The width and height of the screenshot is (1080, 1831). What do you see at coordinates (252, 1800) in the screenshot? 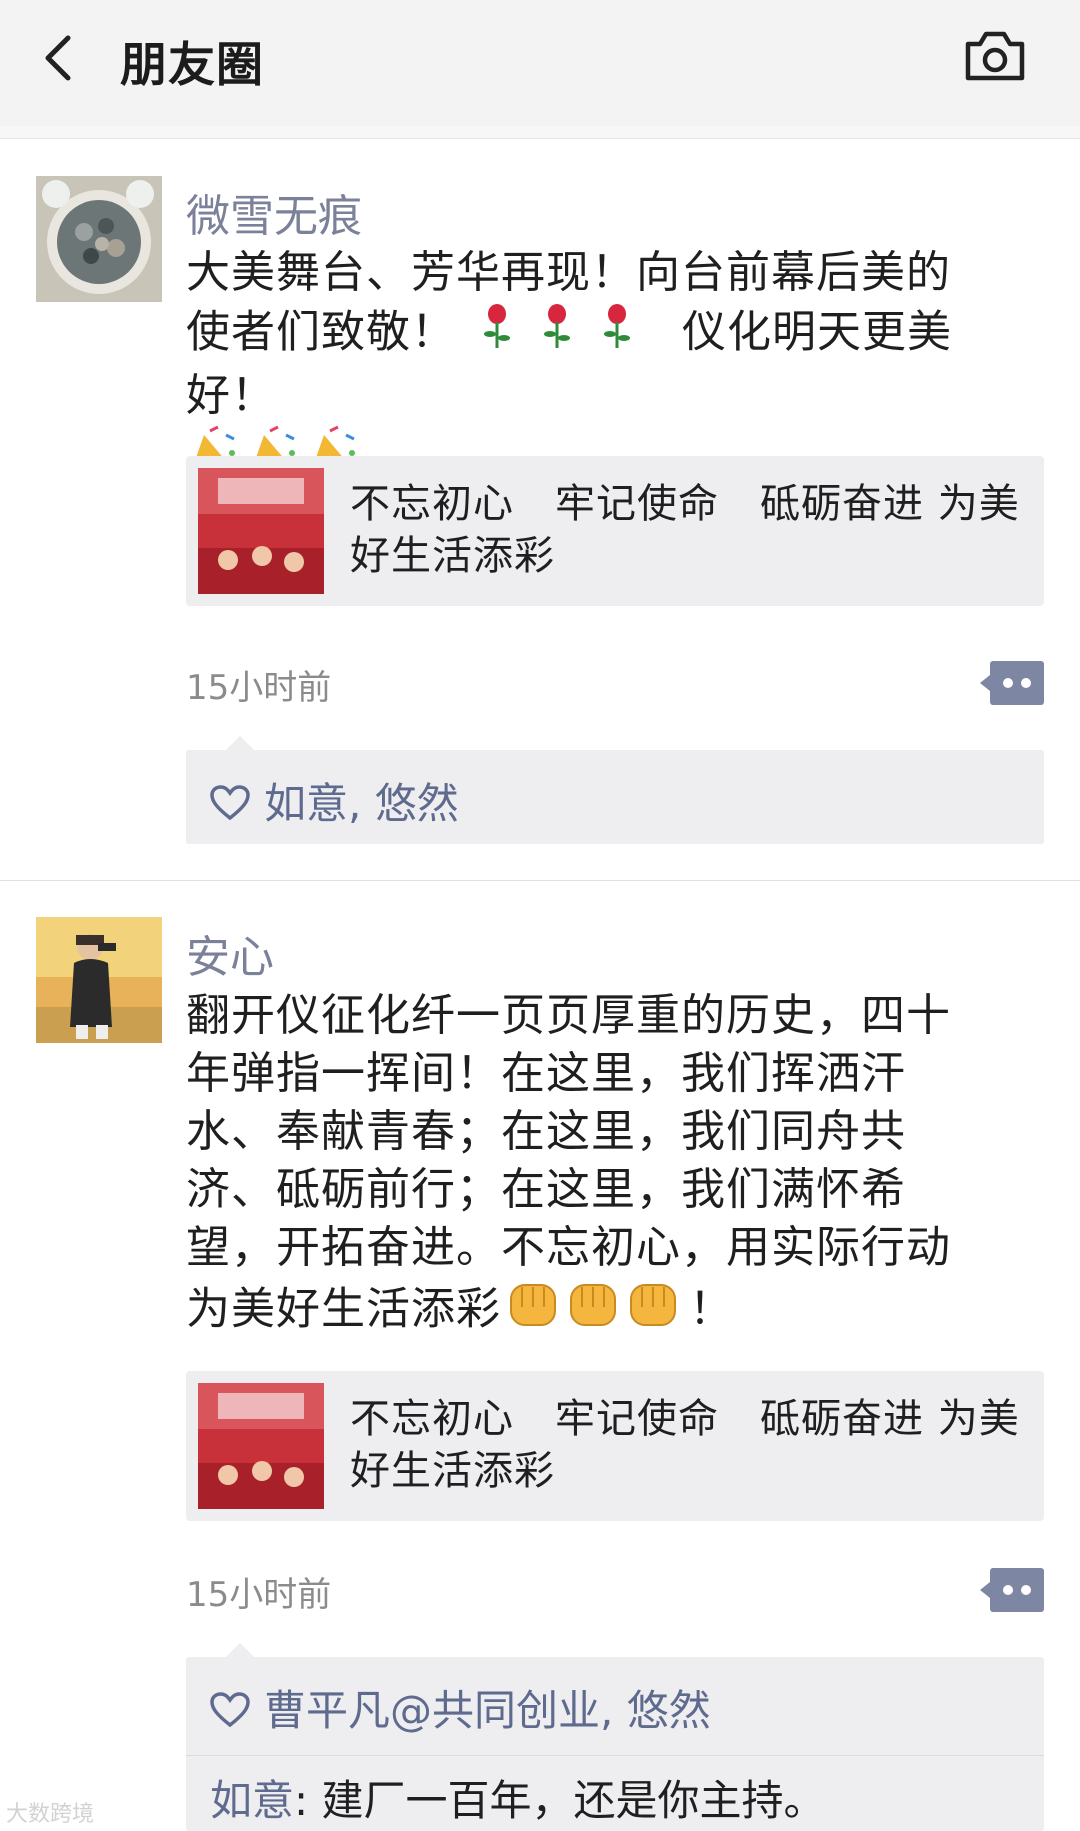
I see `comment-author: 如意` at bounding box center [252, 1800].